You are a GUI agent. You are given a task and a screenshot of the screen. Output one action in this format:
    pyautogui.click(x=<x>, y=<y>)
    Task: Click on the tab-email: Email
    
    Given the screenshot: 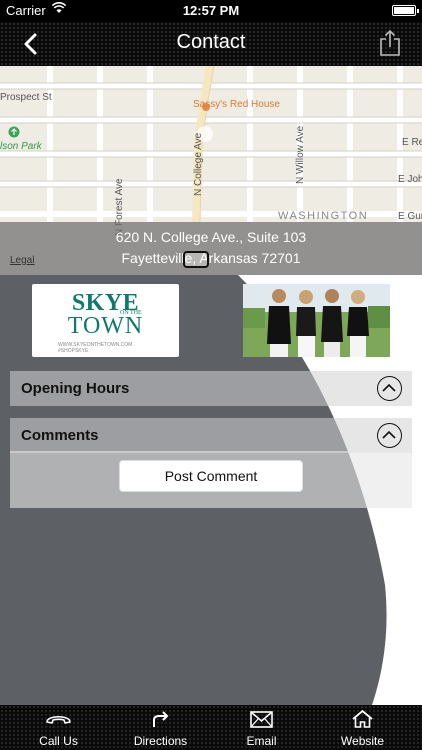 What is the action you would take?
    pyautogui.click(x=261, y=727)
    